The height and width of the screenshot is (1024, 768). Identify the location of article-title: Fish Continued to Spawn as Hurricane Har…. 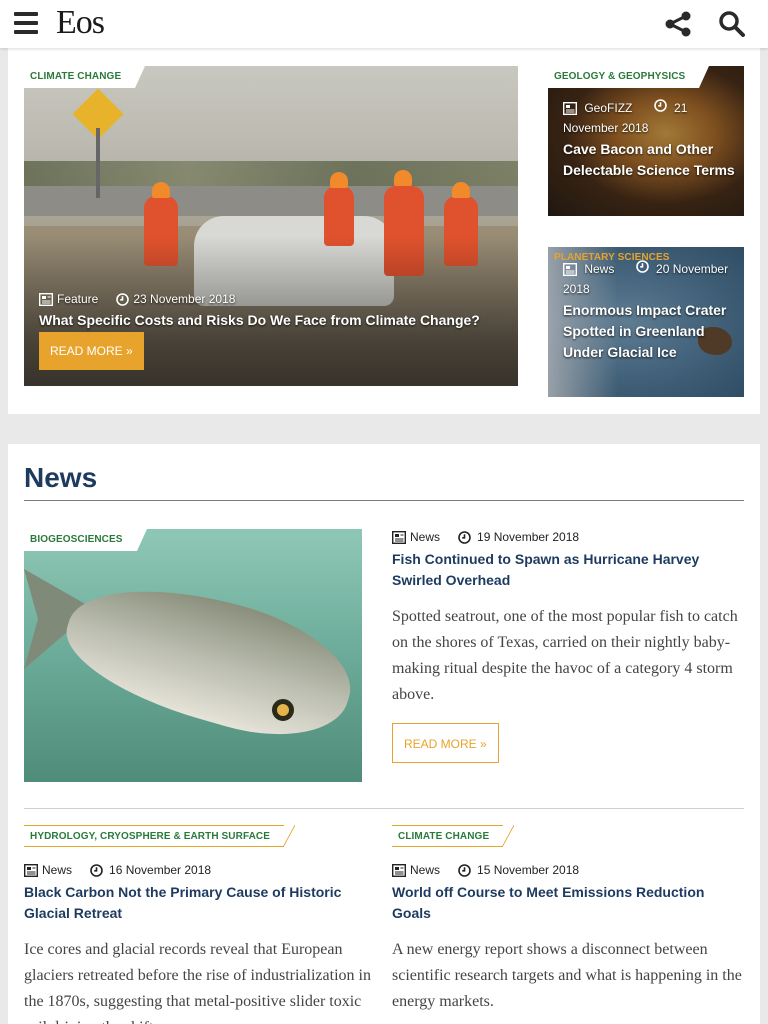
(562, 570).